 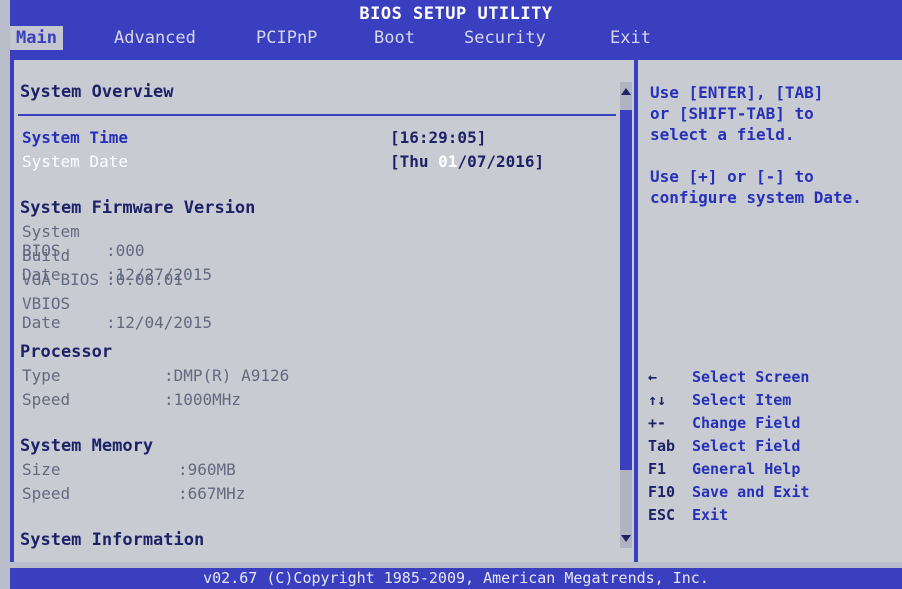 I want to click on system-information-item: System Information, so click(x=112, y=540).